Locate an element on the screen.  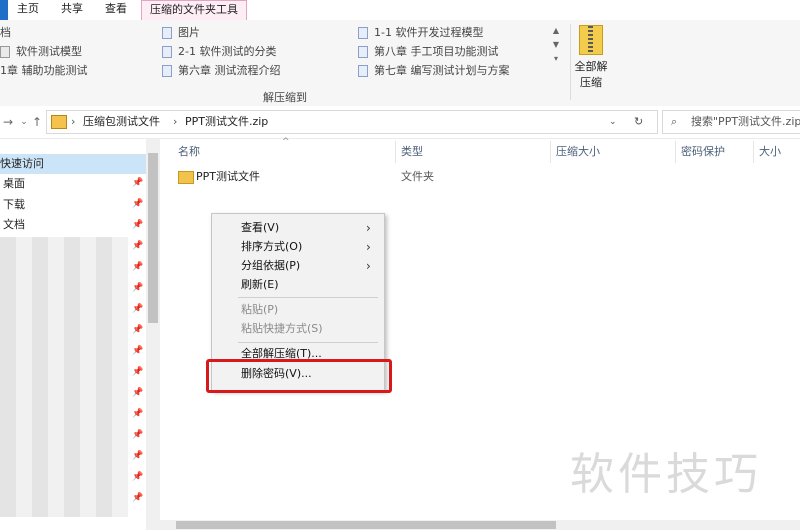
extract-to-label: 第八章 手工项目功能测试 is located at coordinates (436, 51).